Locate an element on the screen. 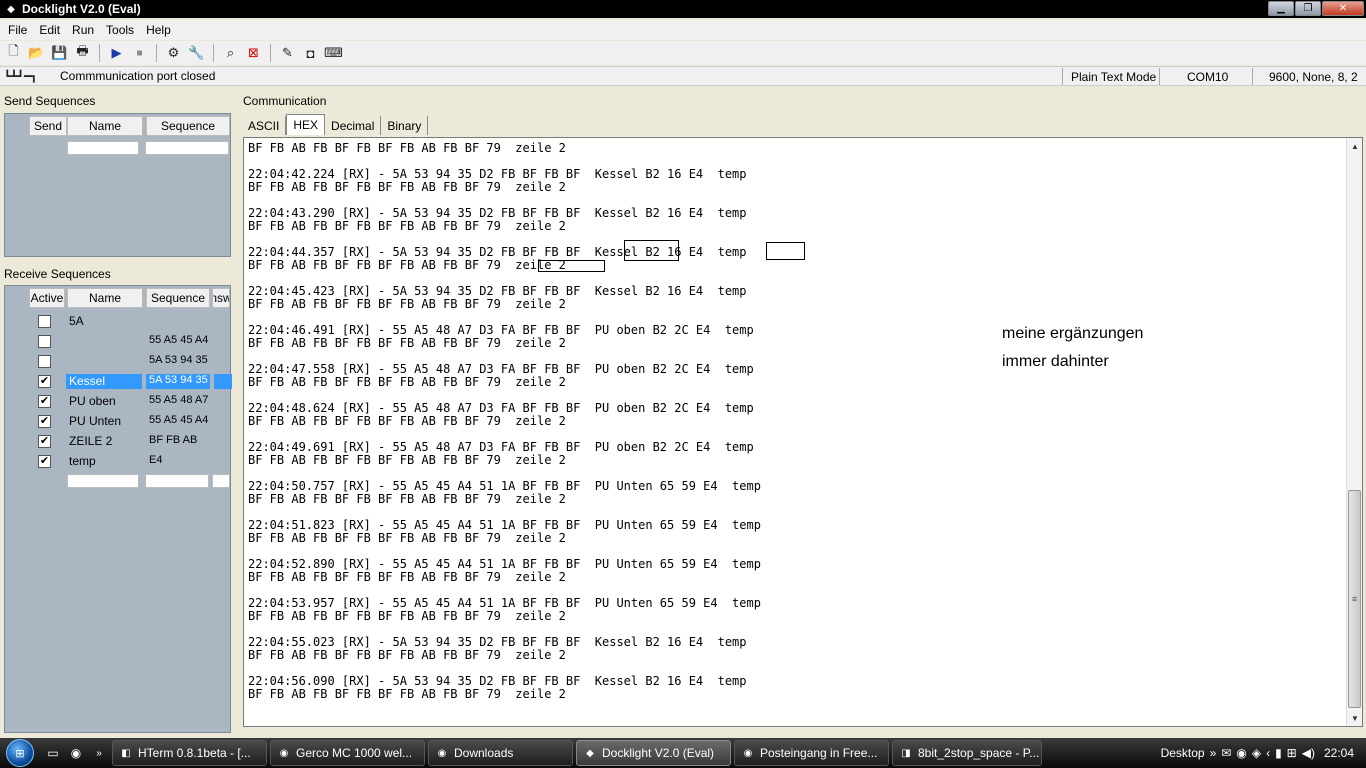 The image size is (1366, 768). menu-file: File is located at coordinates (17, 30).